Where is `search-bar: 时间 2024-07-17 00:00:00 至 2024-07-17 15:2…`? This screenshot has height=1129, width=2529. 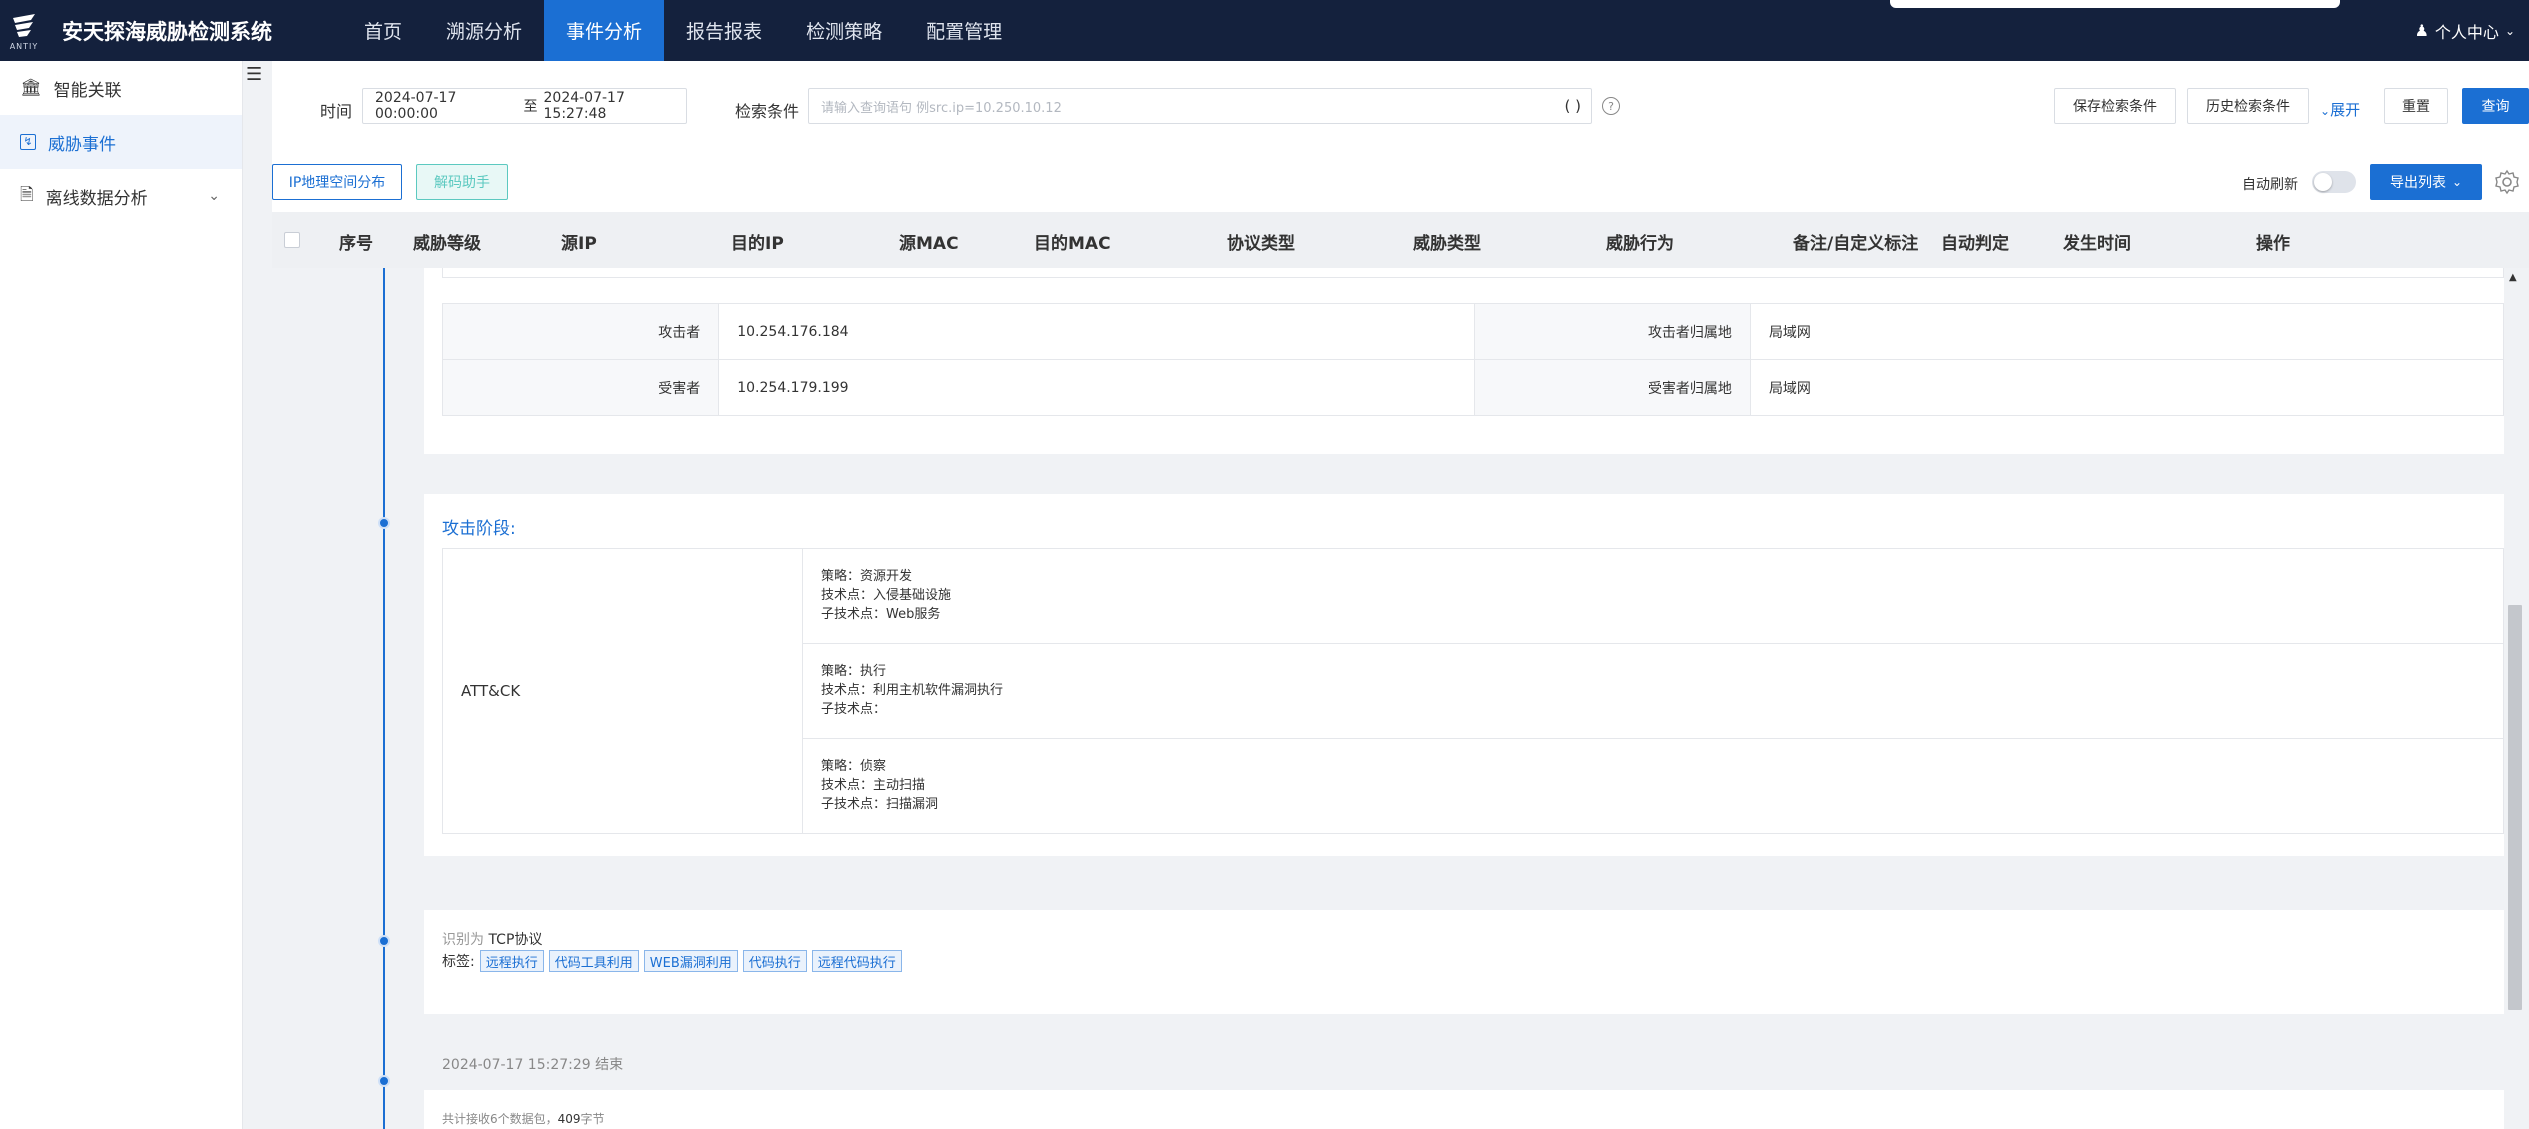 search-bar: 时间 2024-07-17 00:00:00 至 2024-07-17 15:2… is located at coordinates (1400, 108).